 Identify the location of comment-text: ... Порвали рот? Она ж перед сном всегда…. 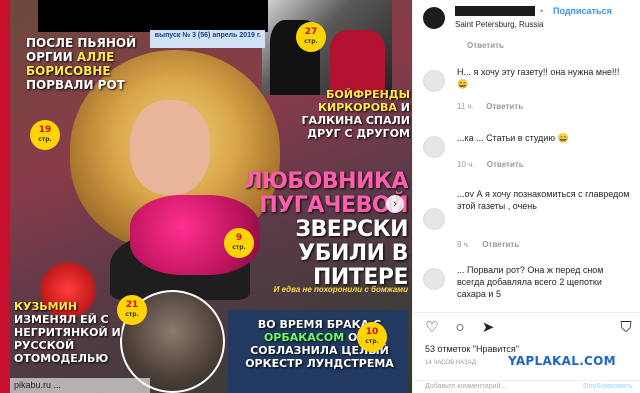
(530, 282).